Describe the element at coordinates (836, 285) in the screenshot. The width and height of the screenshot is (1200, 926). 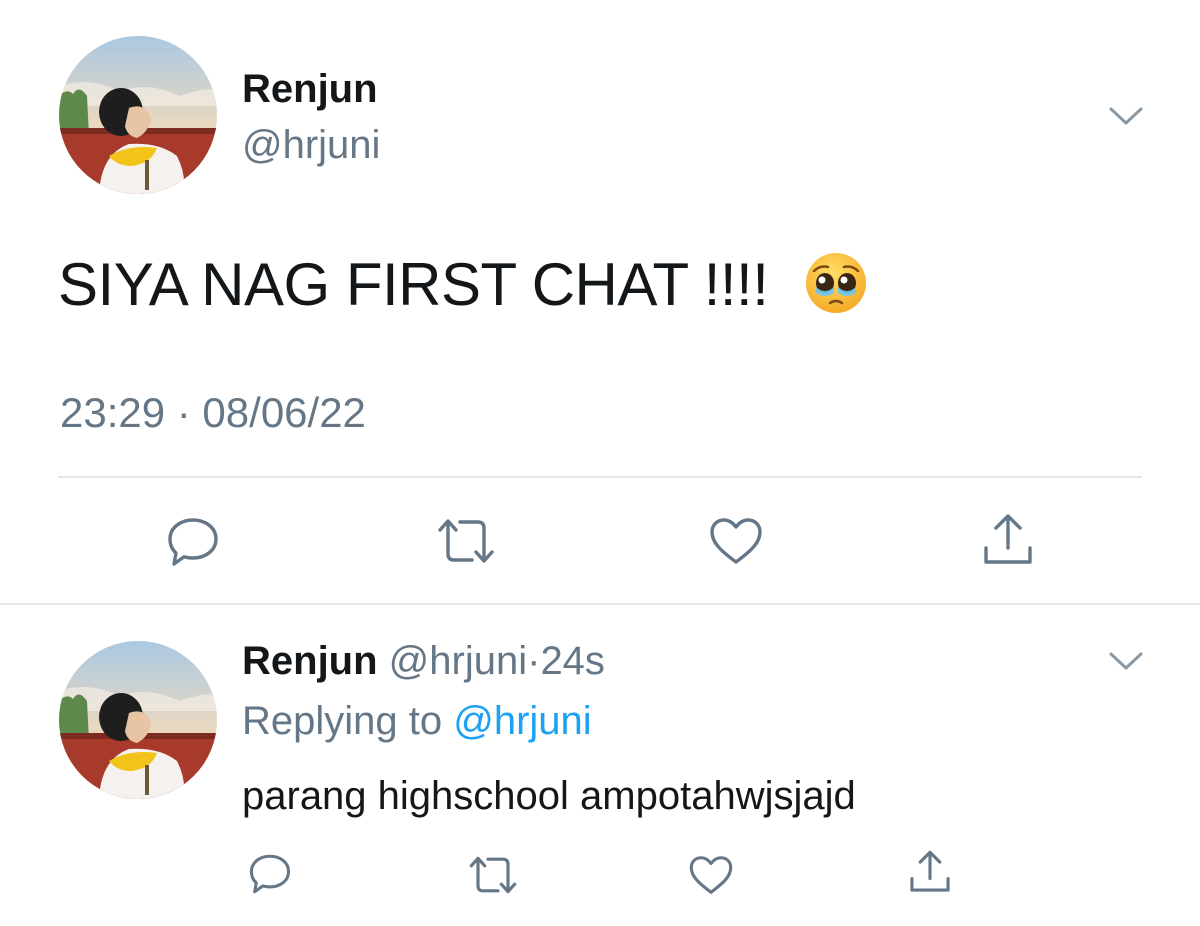
I see `pleading-face-emoji` at that location.